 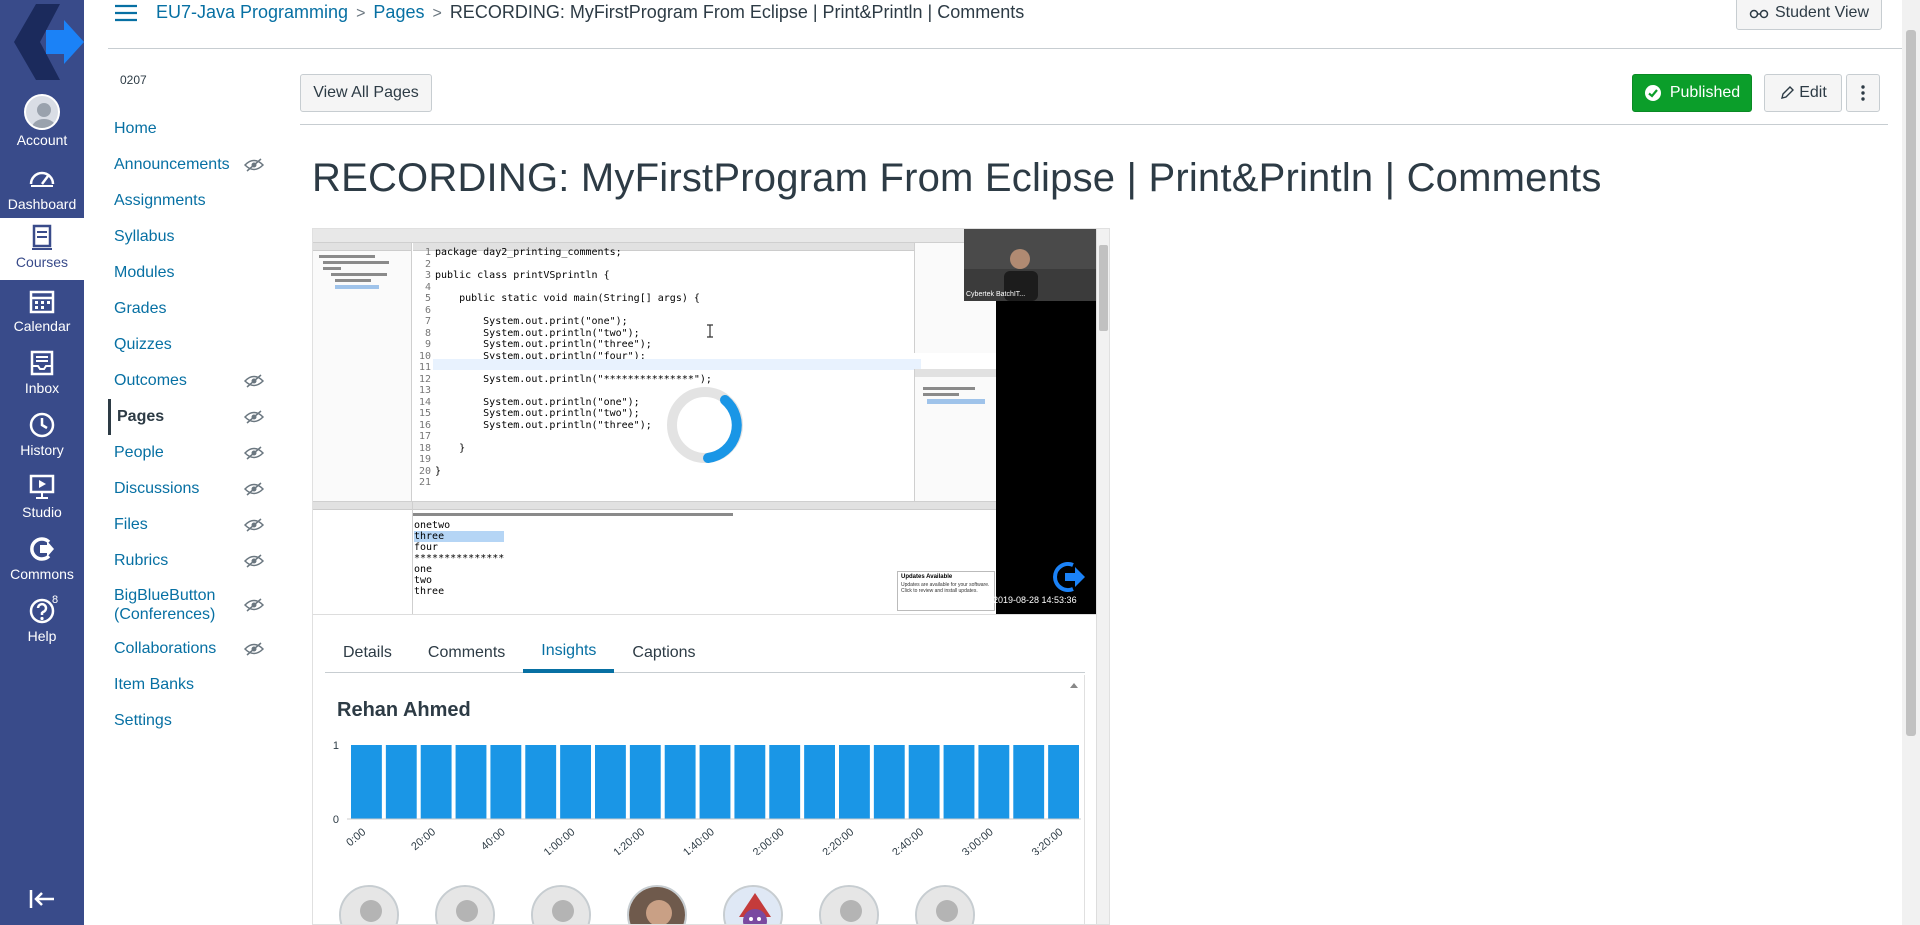 What do you see at coordinates (562, 345) in the screenshot?
I see `code-line: 9 System.out.println("three");` at bounding box center [562, 345].